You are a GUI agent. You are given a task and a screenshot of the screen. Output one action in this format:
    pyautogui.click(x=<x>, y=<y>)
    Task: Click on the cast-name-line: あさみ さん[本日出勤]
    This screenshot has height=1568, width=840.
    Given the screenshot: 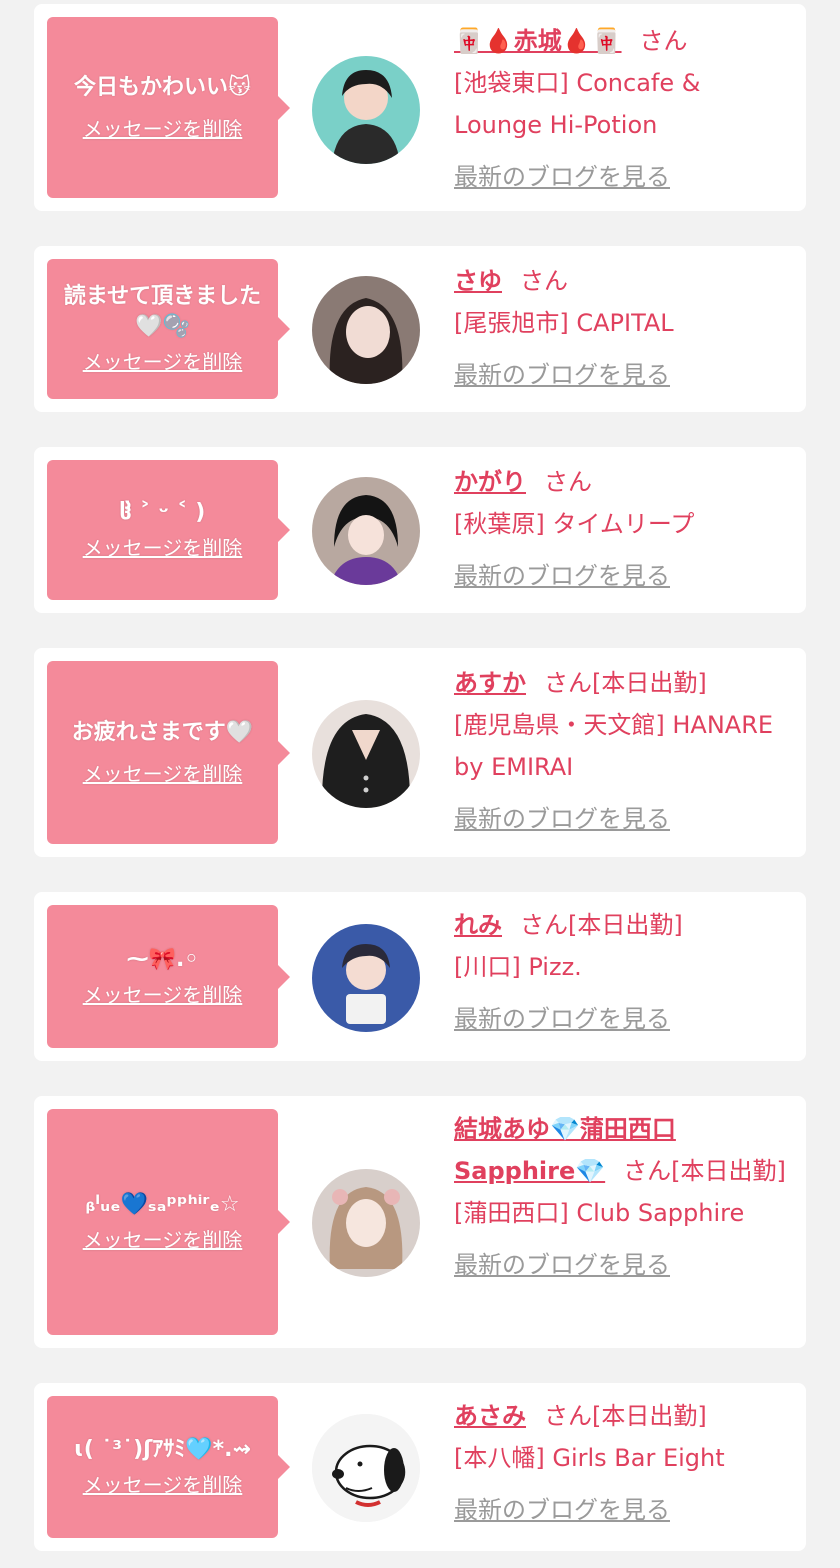 What is the action you would take?
    pyautogui.click(x=624, y=1416)
    